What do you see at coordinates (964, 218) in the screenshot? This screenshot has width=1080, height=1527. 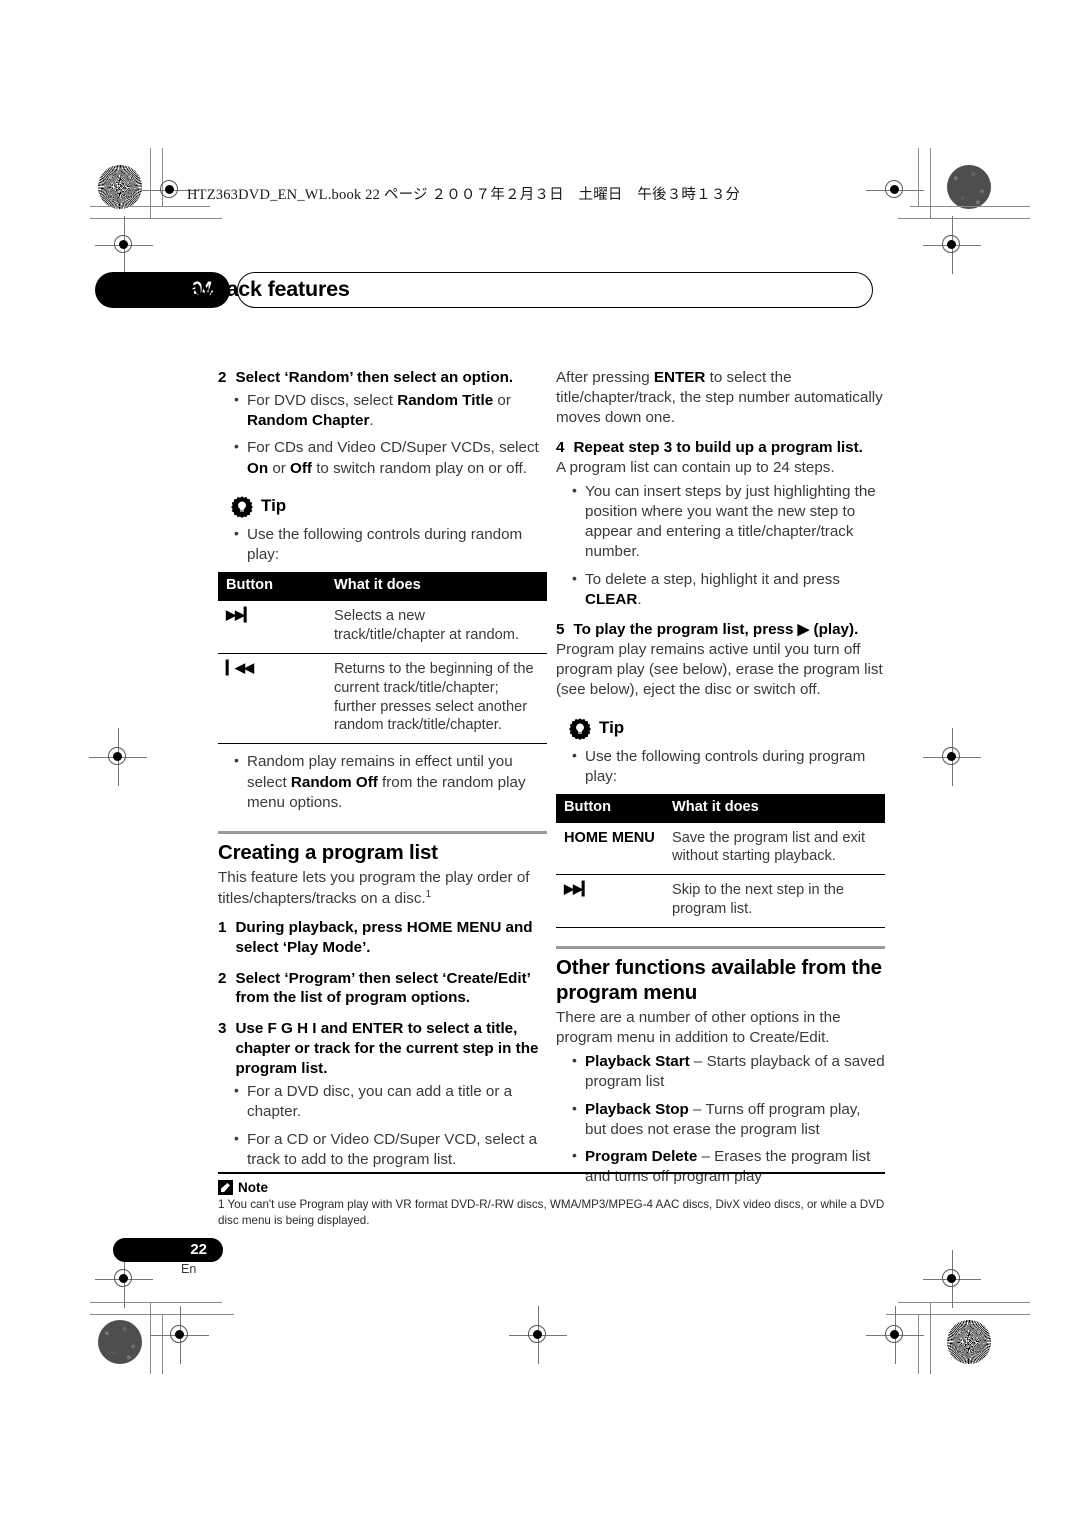 I see `crop-line-top-right-h2` at bounding box center [964, 218].